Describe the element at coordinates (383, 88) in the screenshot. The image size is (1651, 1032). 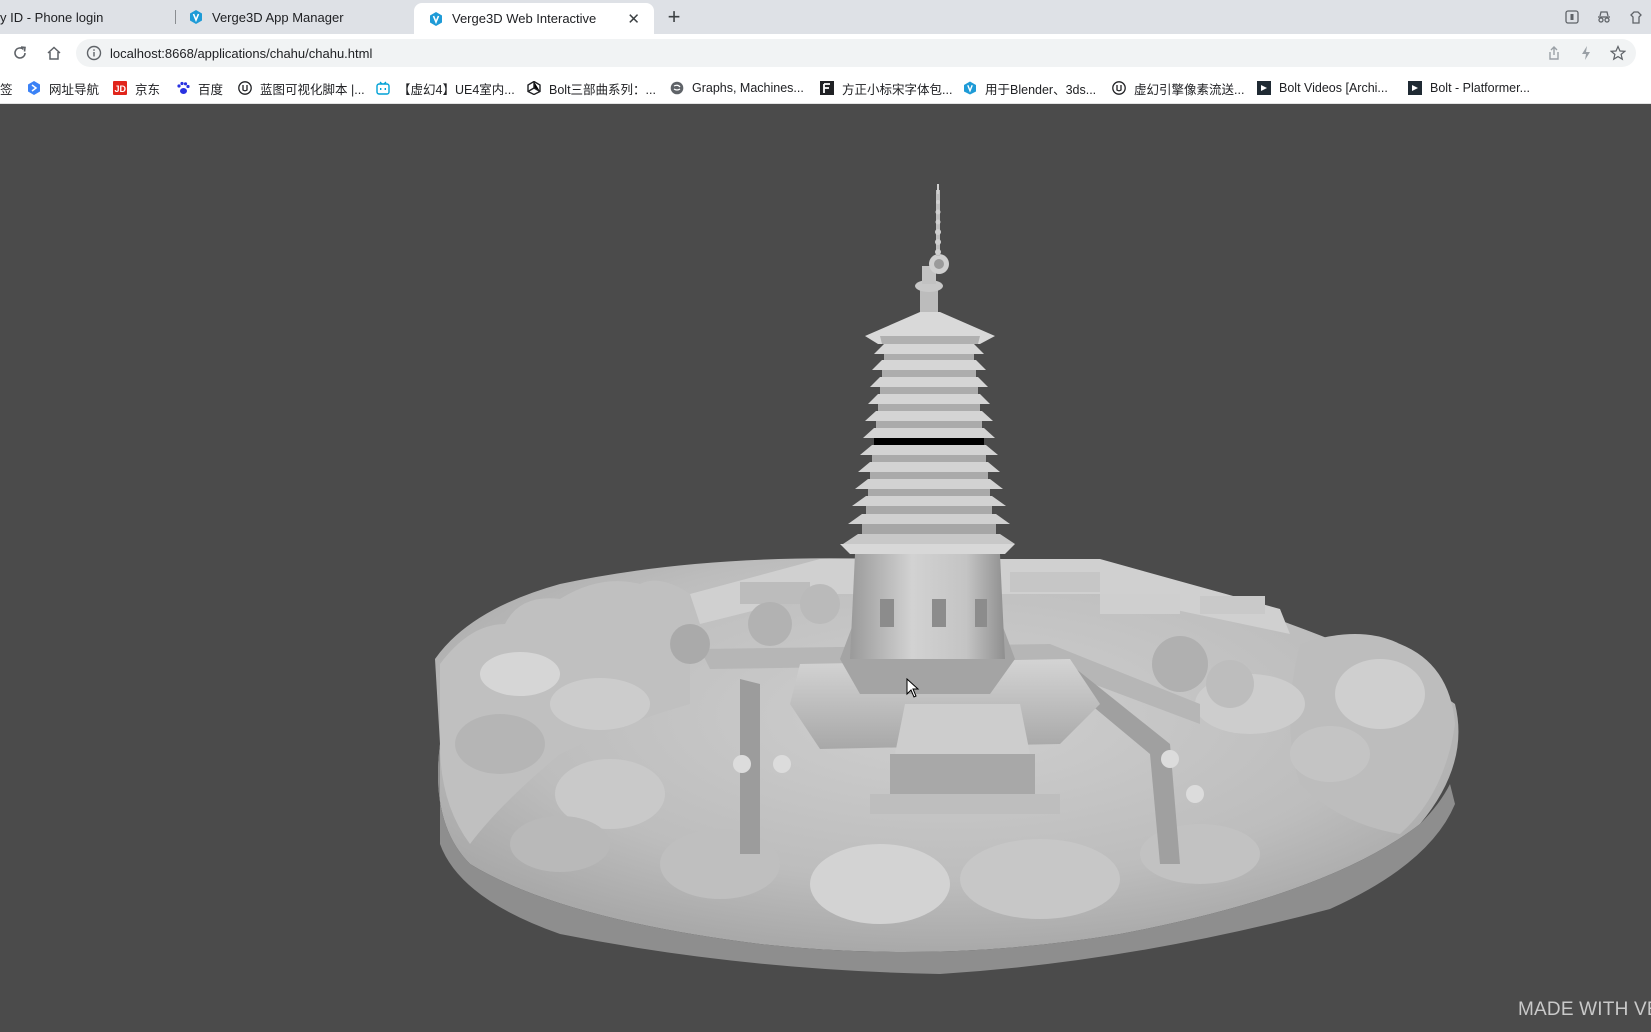
I see `bilibili-icon` at that location.